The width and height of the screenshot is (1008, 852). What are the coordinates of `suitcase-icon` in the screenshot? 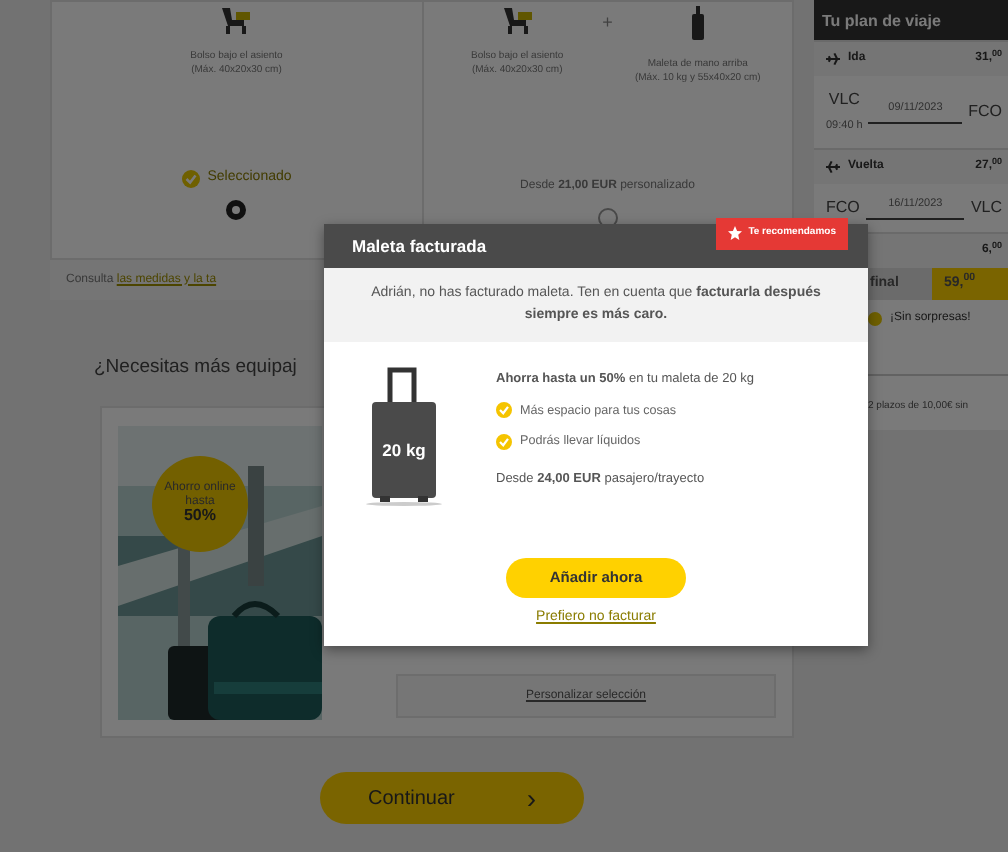 It's located at (404, 434).